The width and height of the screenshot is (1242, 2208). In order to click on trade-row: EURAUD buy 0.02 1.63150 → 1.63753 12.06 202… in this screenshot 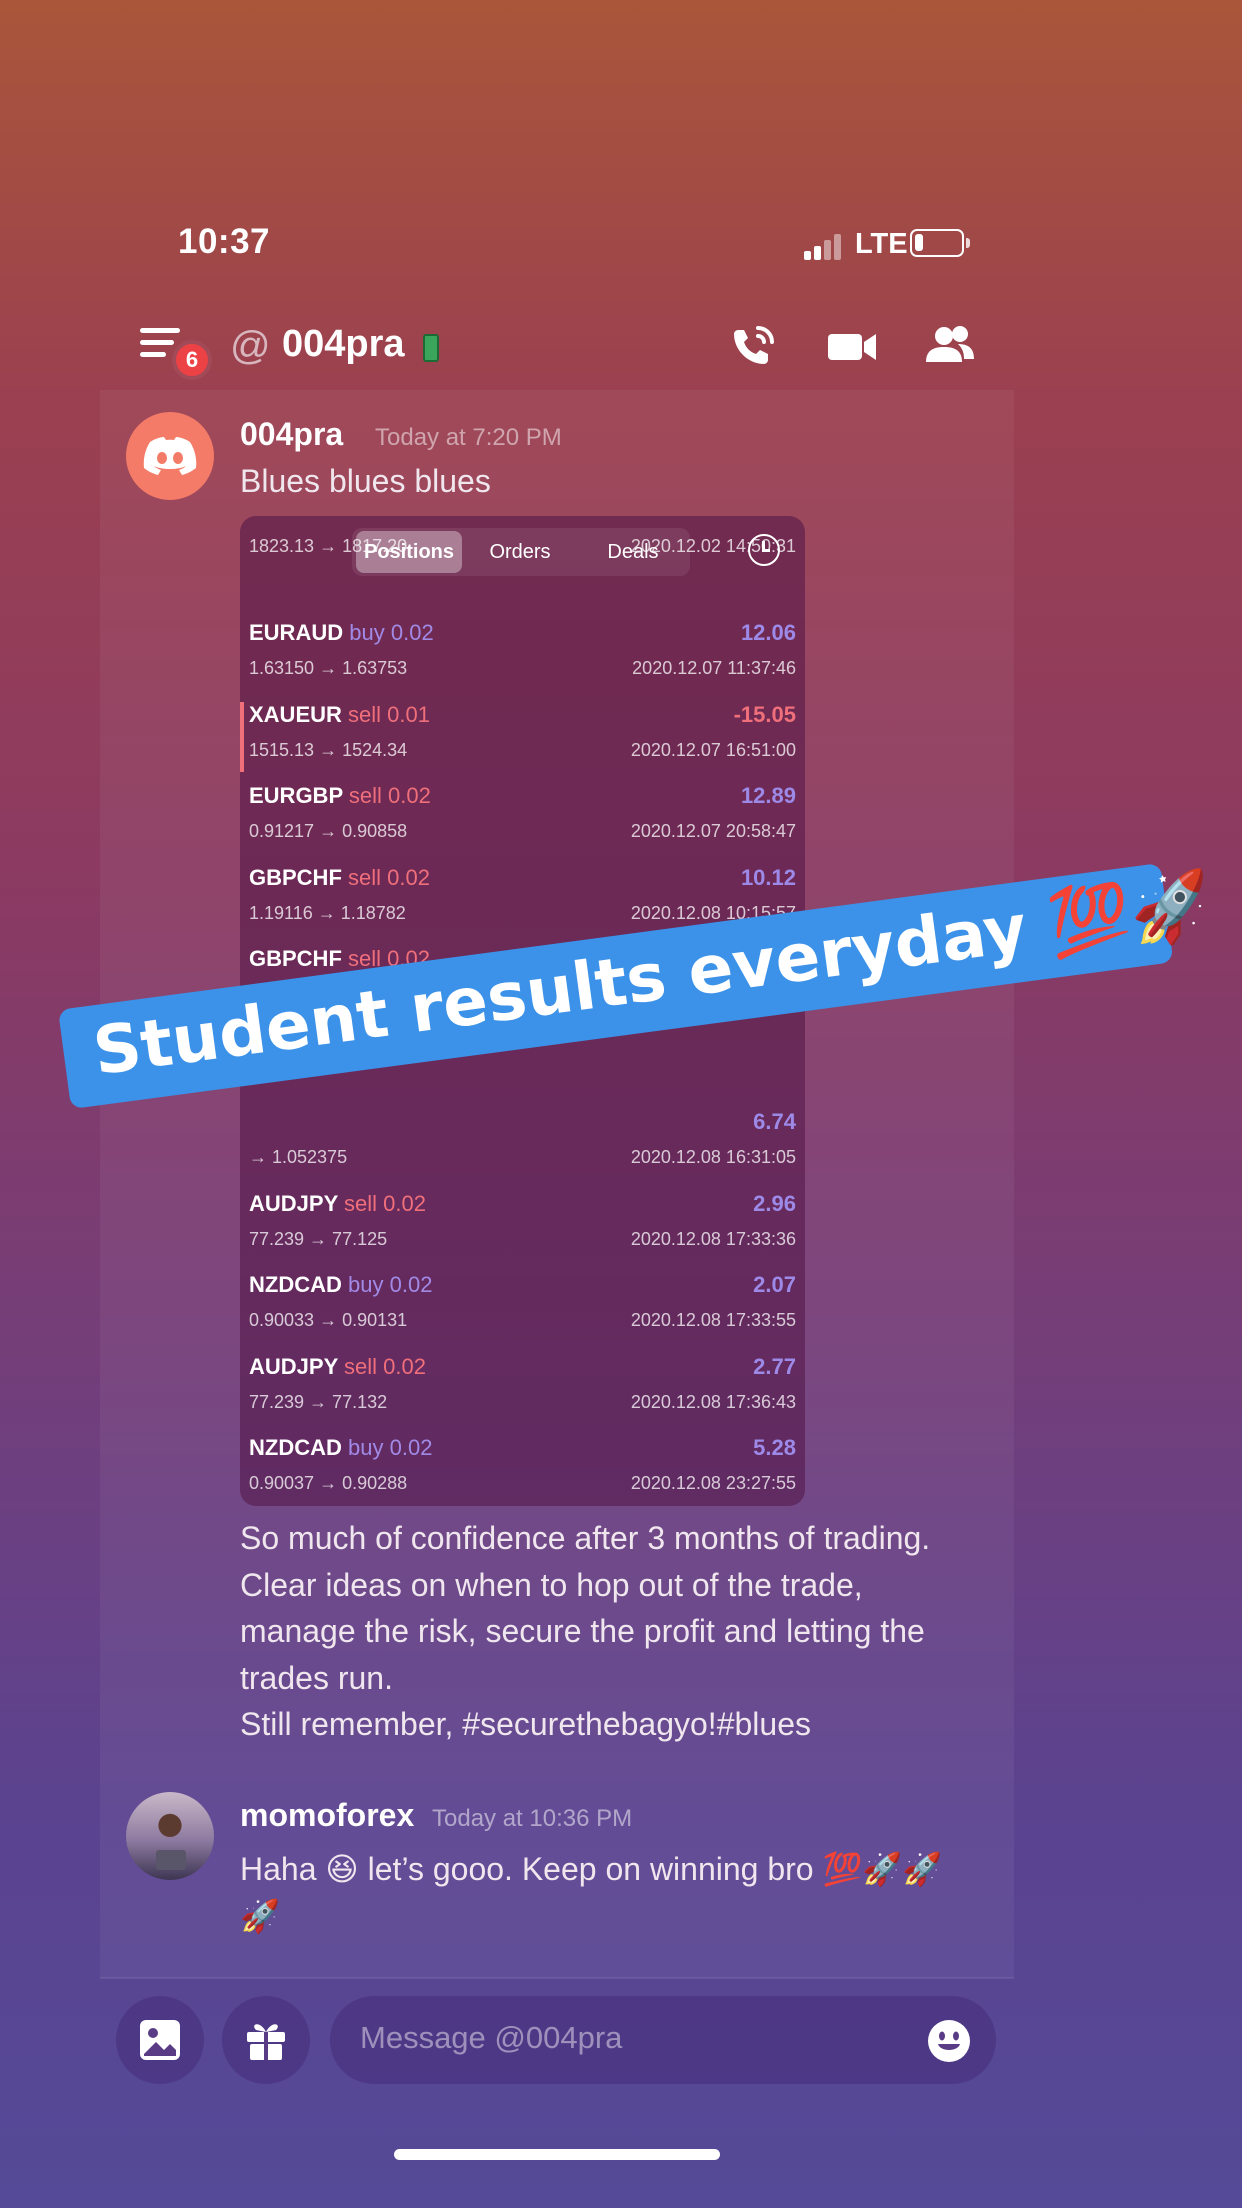, I will do `click(522, 654)`.